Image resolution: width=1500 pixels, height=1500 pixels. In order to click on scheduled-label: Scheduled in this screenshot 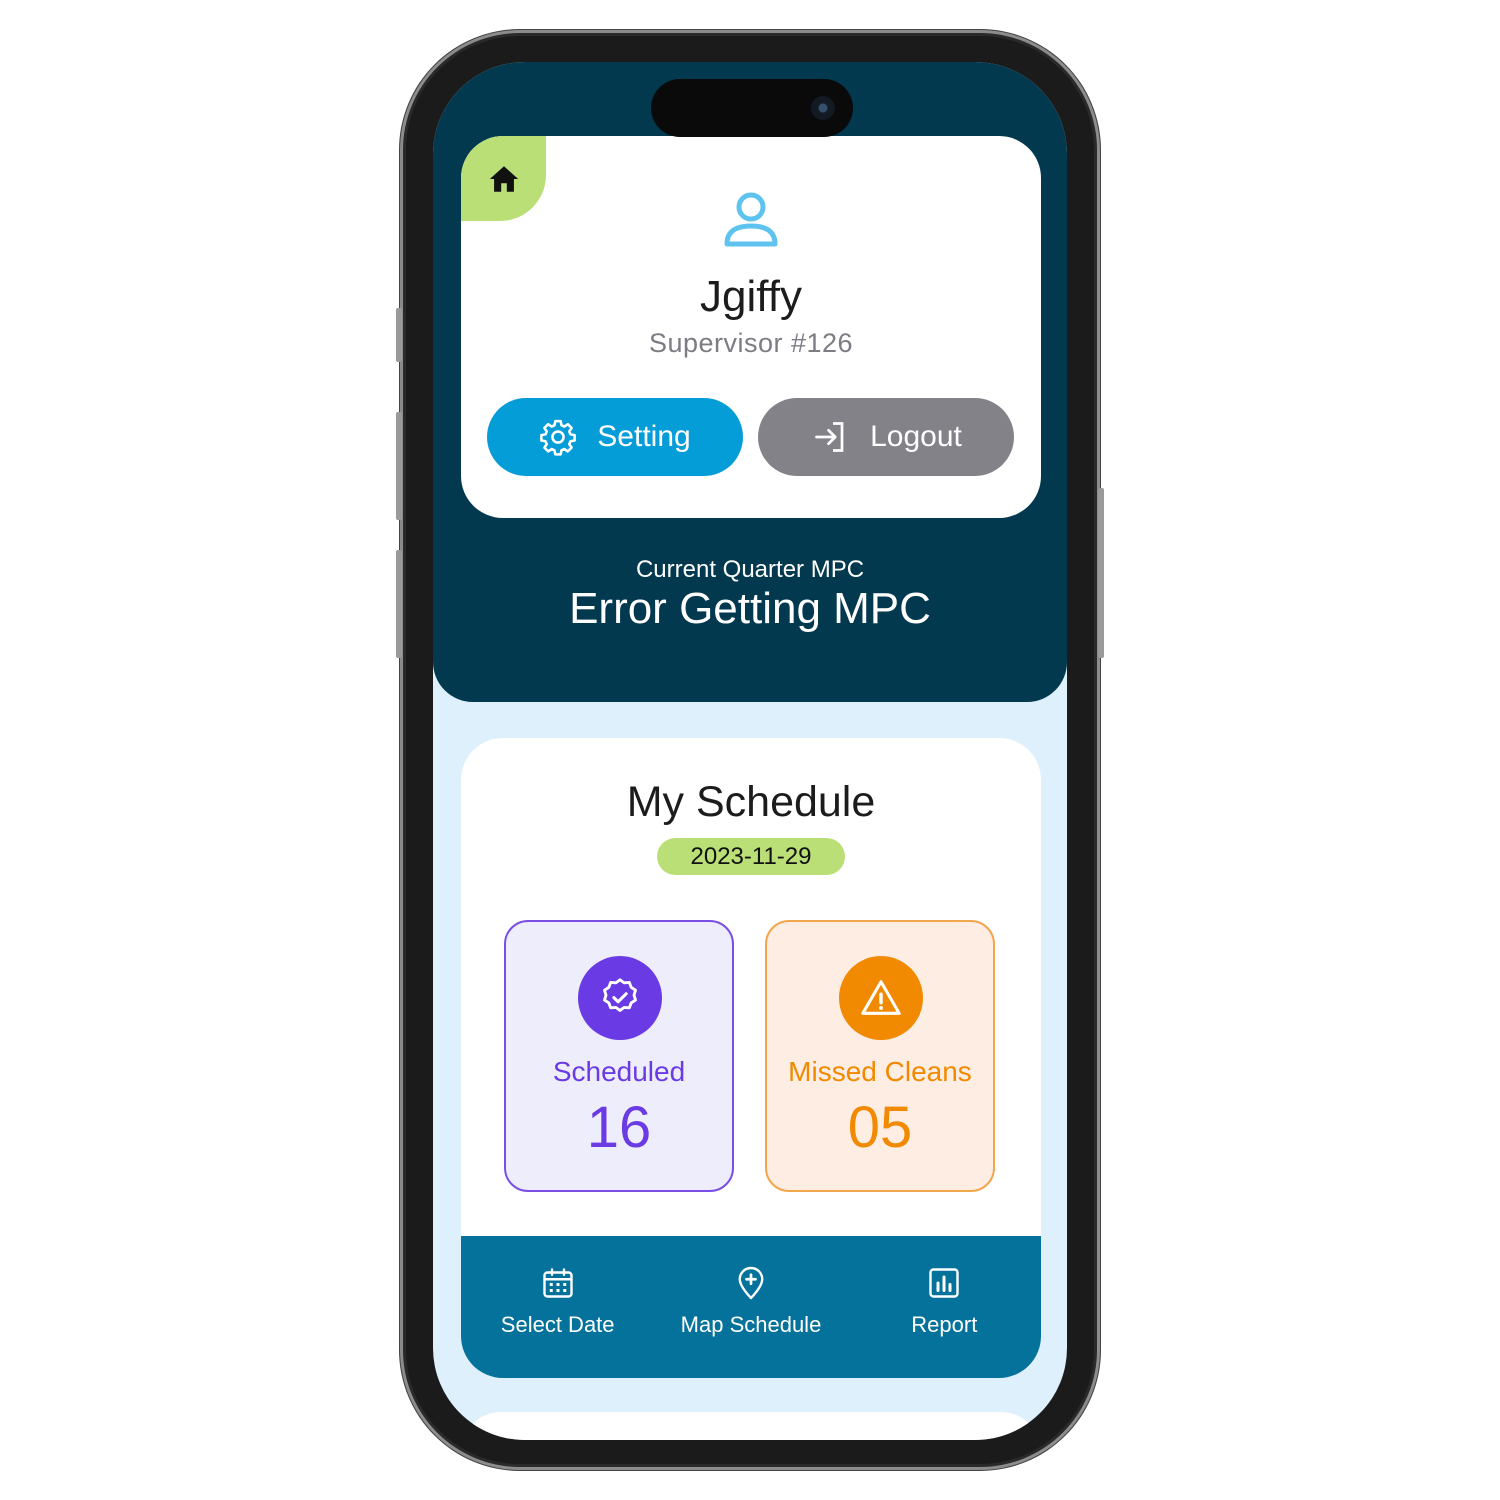, I will do `click(619, 1071)`.